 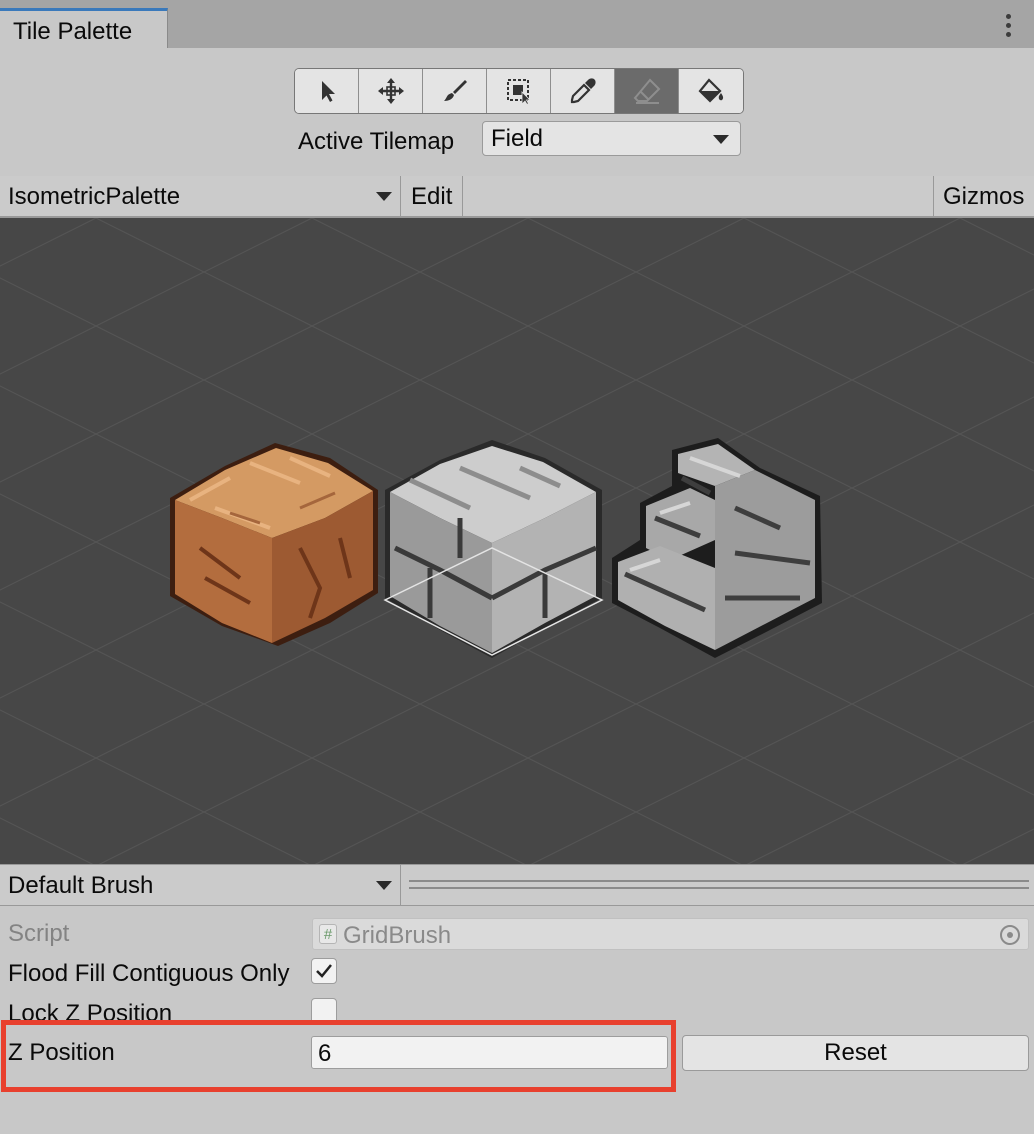 What do you see at coordinates (94, 196) in the screenshot?
I see `palette-name: IsometricPalette` at bounding box center [94, 196].